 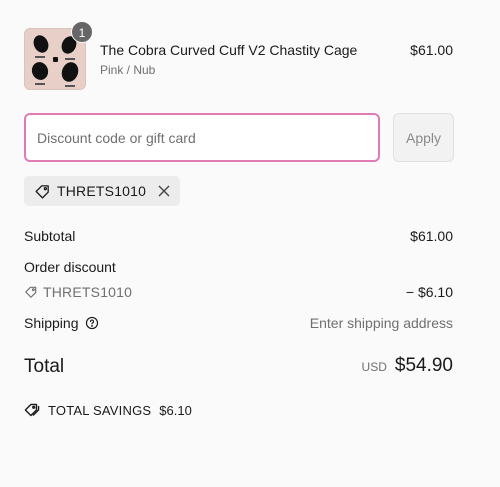 I want to click on total-savings: TOTAL SAVINGS $6.10, so click(x=108, y=410).